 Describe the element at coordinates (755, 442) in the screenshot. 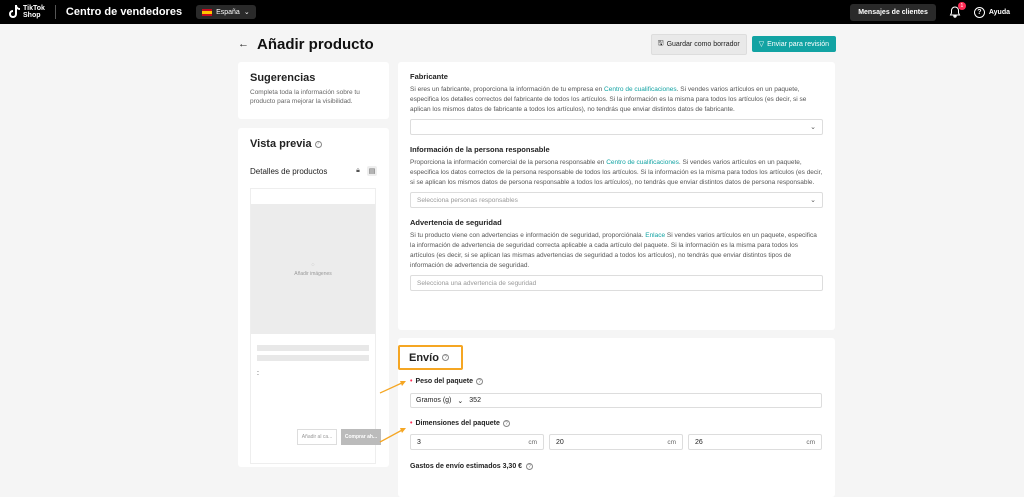

I see `height-input: 26 cm` at that location.